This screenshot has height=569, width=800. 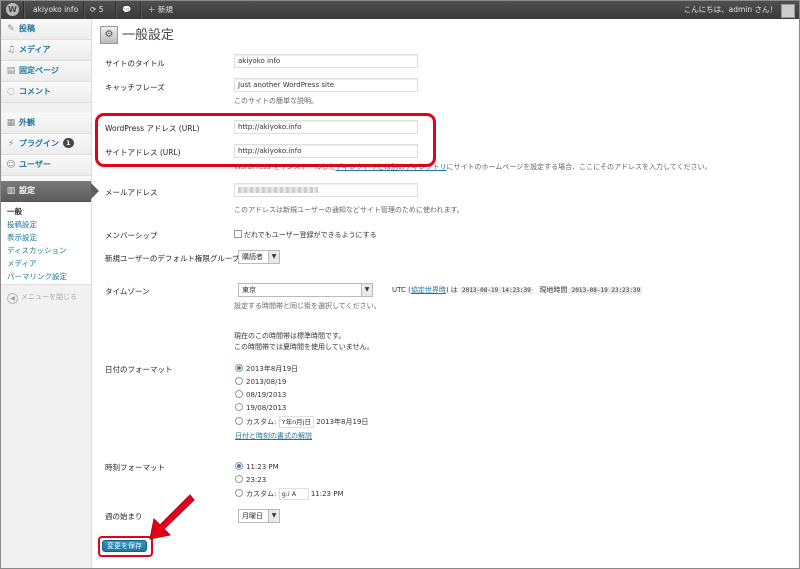 I want to click on date-format-label-4: 19/08/2013, so click(x=266, y=408).